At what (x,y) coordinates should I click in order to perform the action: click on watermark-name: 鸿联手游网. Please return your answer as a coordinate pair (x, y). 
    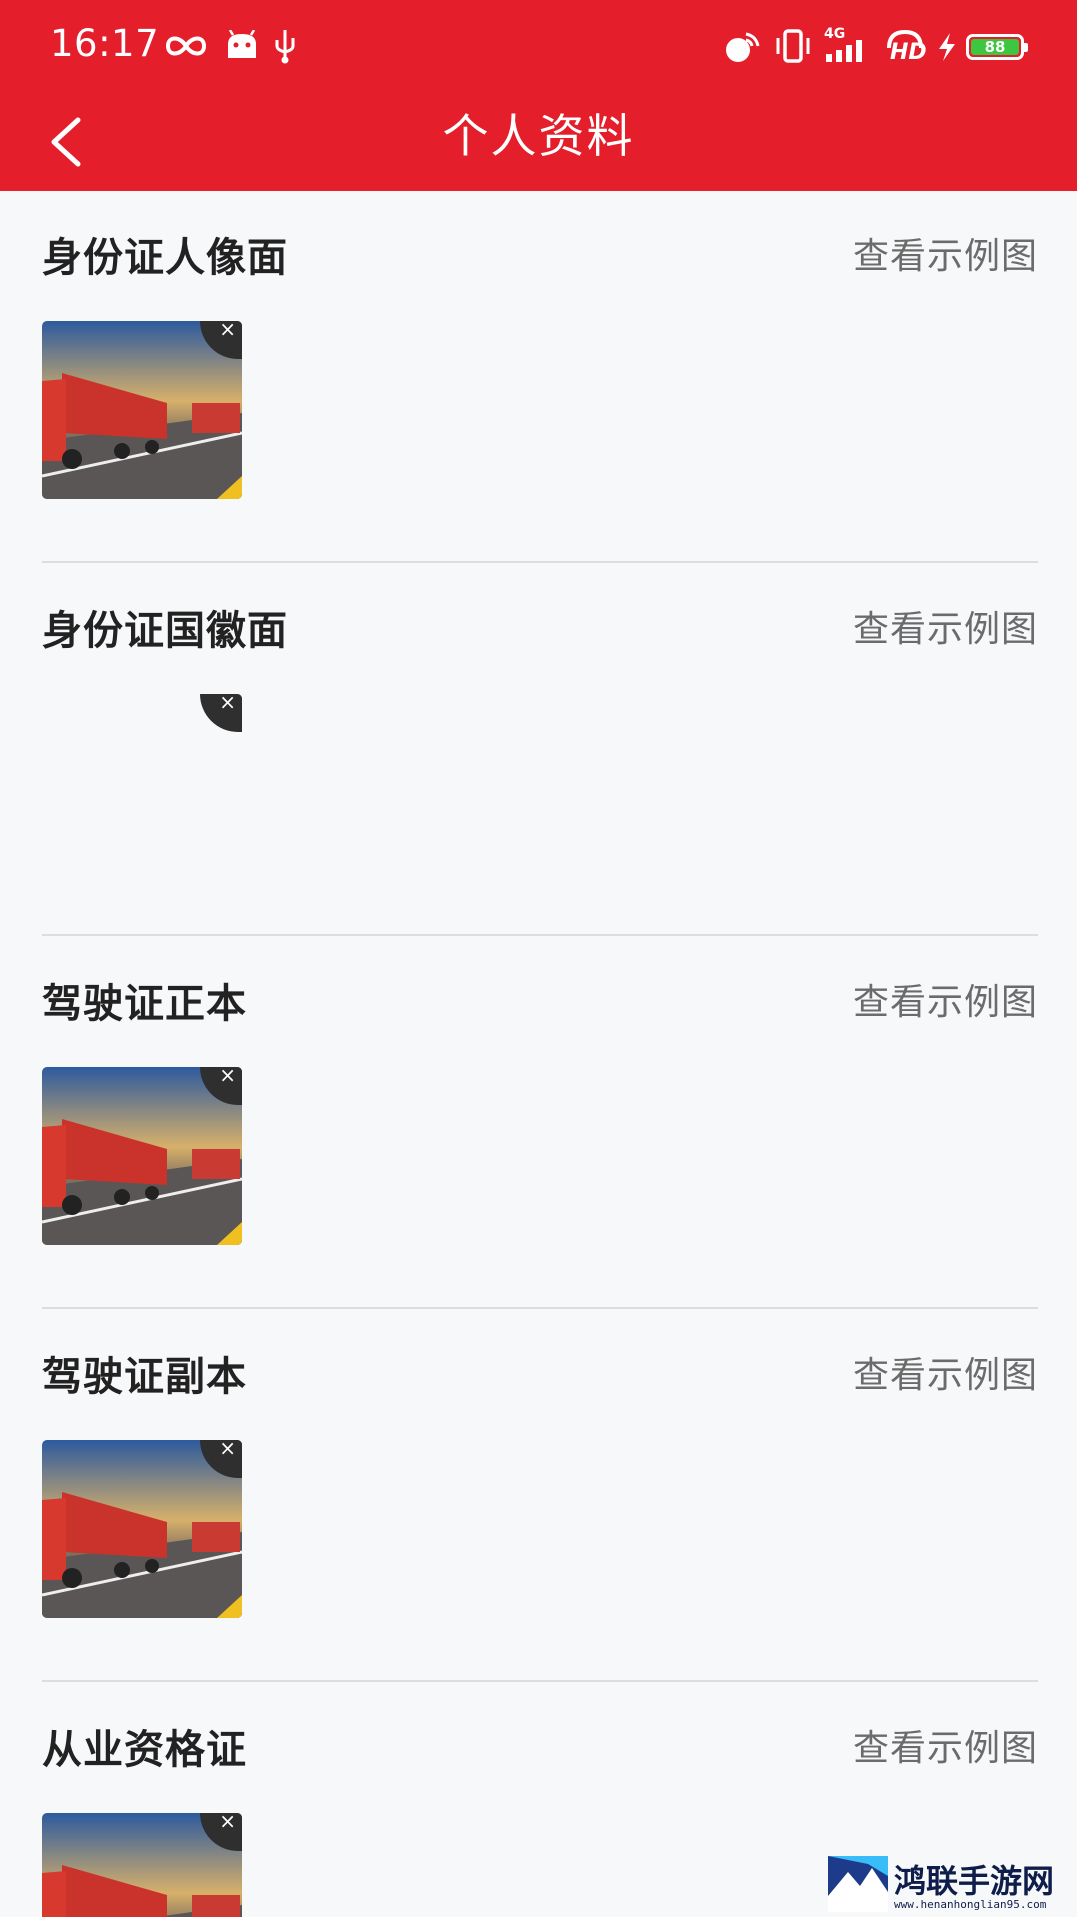
    Looking at the image, I should click on (974, 1881).